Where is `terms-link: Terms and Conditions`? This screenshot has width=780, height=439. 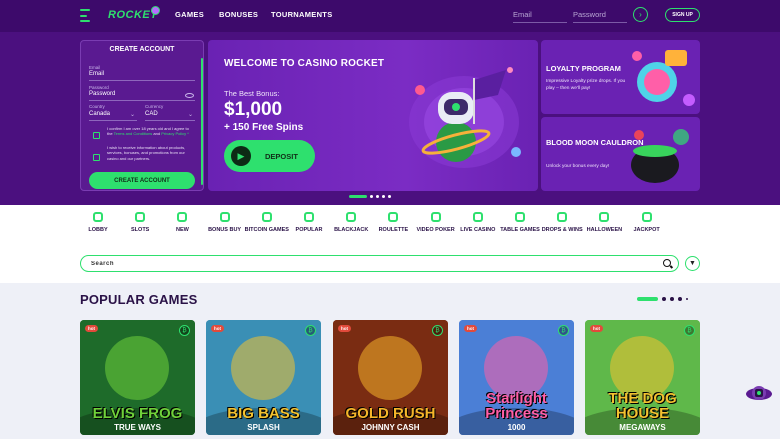
terms-link: Terms and Conditions is located at coordinates (133, 133).